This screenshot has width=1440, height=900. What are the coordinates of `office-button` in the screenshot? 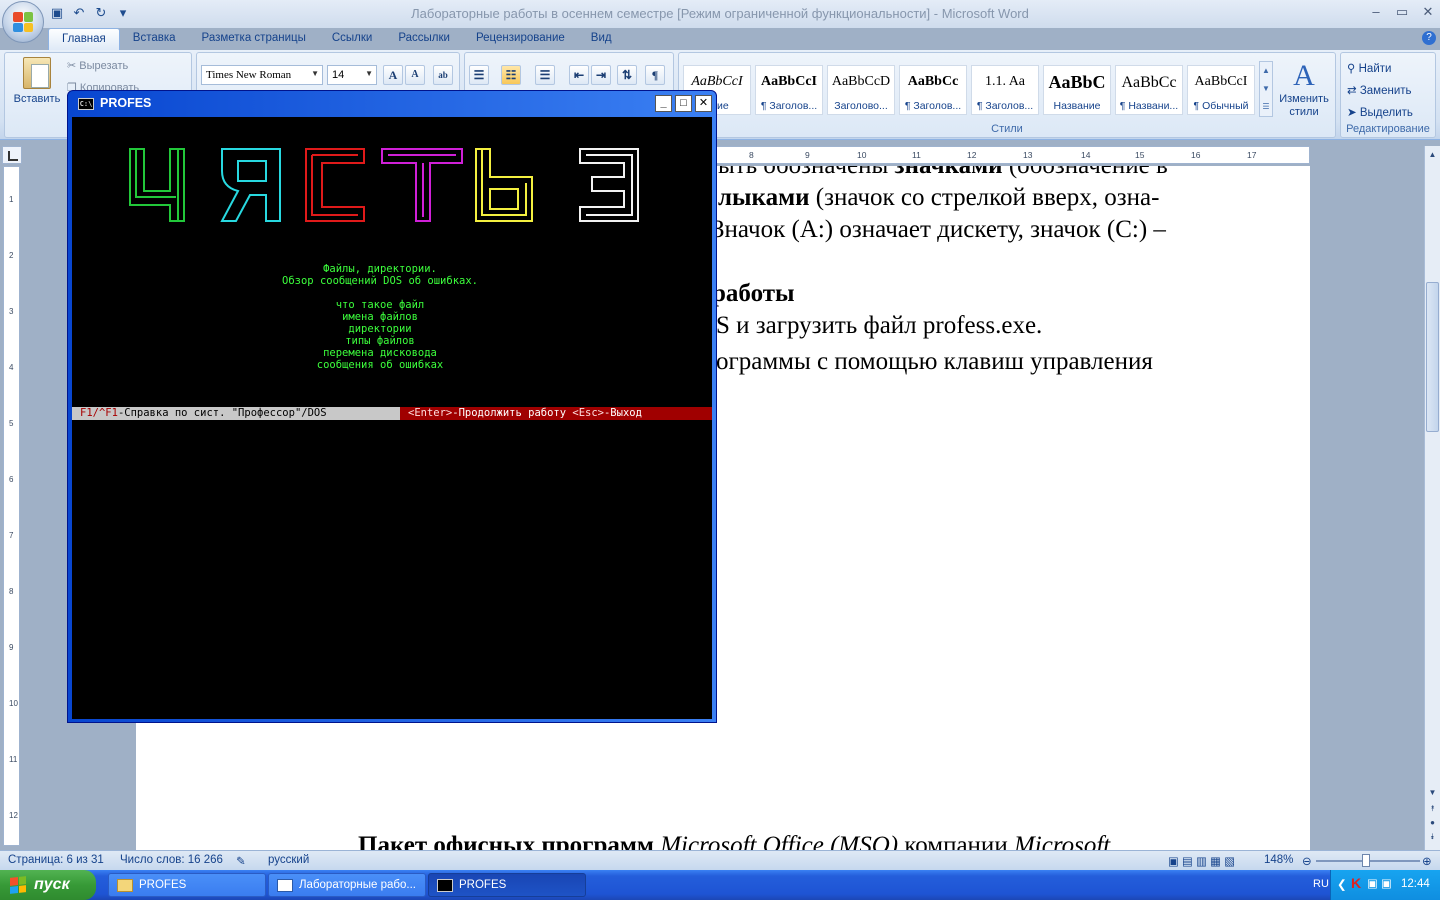 It's located at (23, 22).